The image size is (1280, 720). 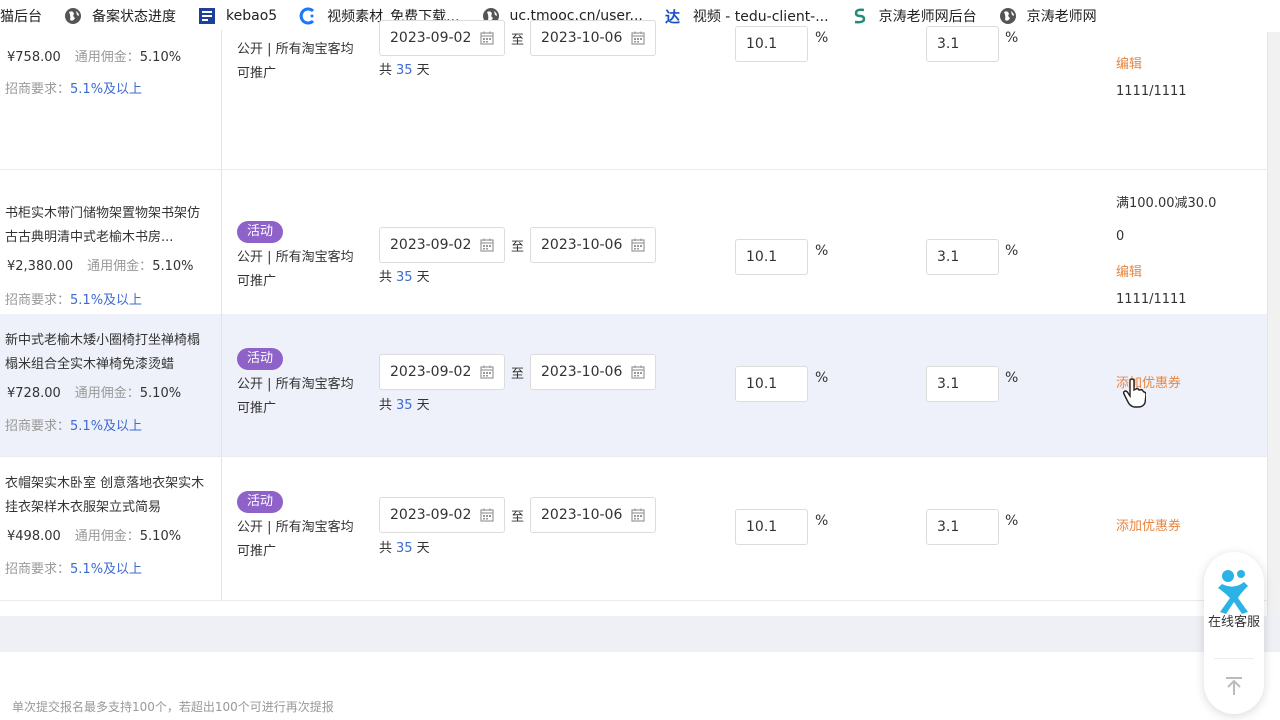 I want to click on bookmark-item: 猫后台, so click(x=21, y=16).